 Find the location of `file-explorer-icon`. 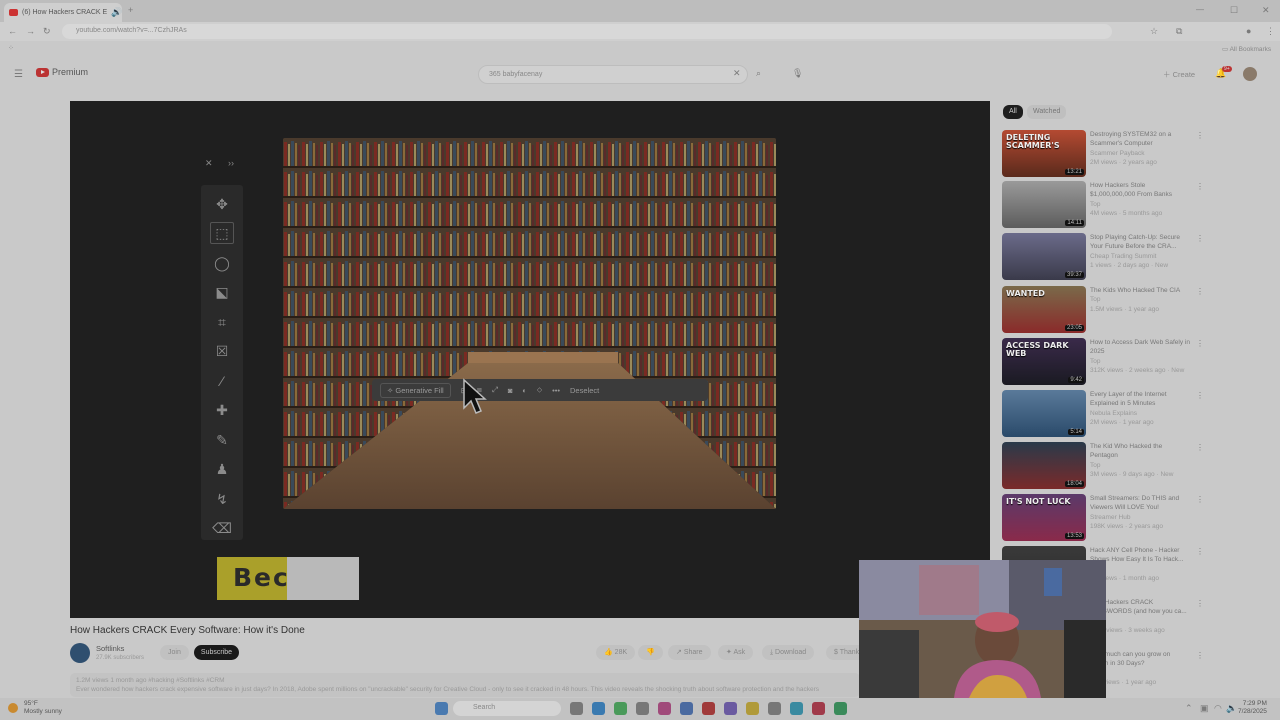

file-explorer-icon is located at coordinates (752, 708).